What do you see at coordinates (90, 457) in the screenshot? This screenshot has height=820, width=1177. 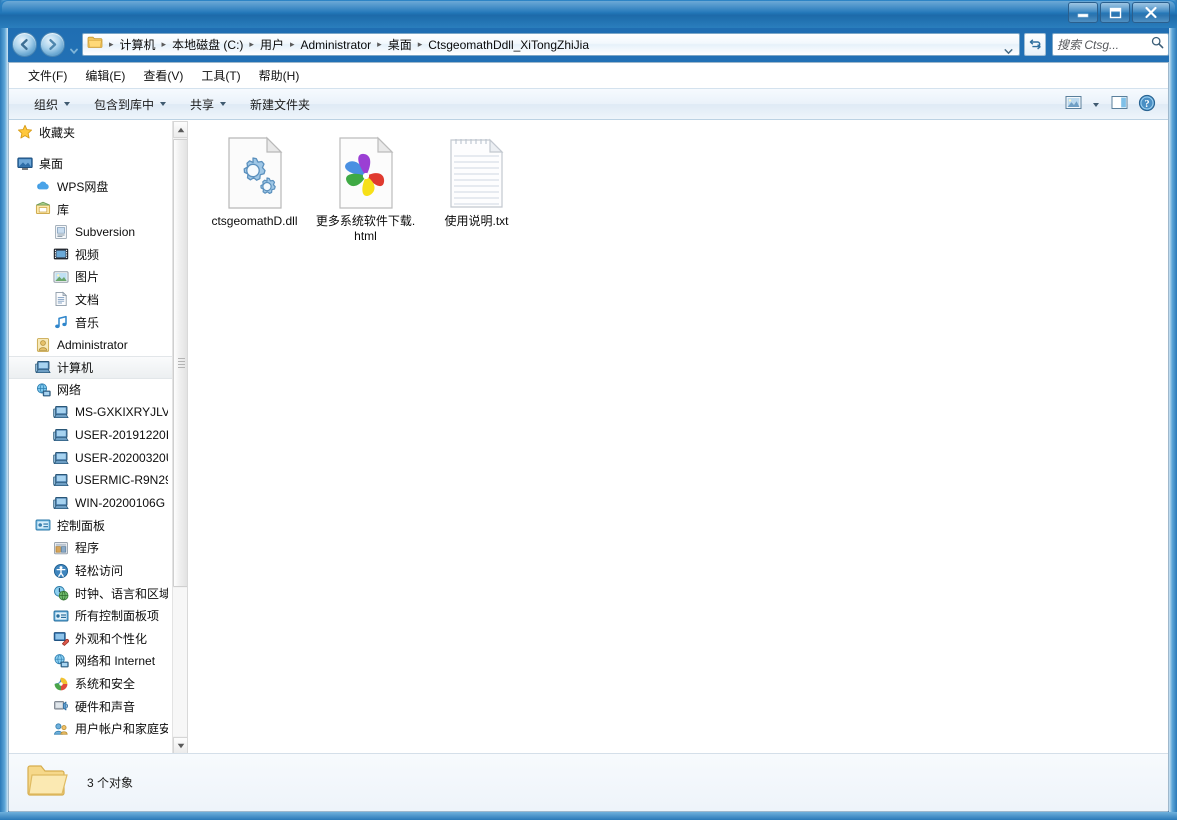 I see `sidebar-item-15: USER-20200320U` at bounding box center [90, 457].